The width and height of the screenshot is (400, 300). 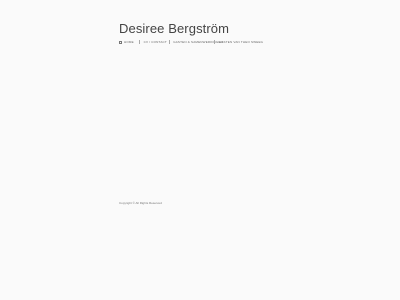 What do you see at coordinates (140, 203) in the screenshot?
I see `copyright-text: Copyright © All Rights Reserved` at bounding box center [140, 203].